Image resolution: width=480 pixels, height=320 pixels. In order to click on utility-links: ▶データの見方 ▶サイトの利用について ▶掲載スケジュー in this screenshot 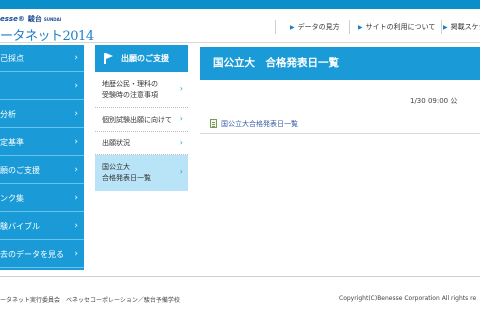, I will do `click(377, 27)`.